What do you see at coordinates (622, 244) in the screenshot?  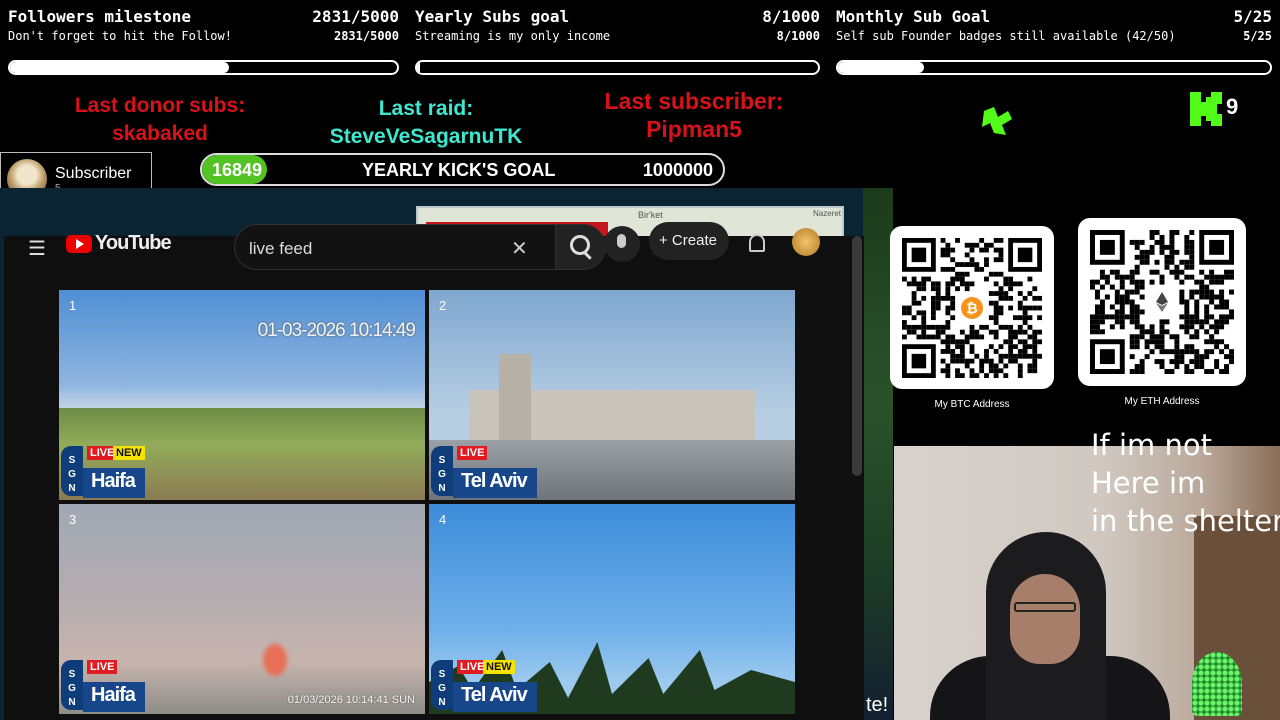 I see `microphone-icon` at bounding box center [622, 244].